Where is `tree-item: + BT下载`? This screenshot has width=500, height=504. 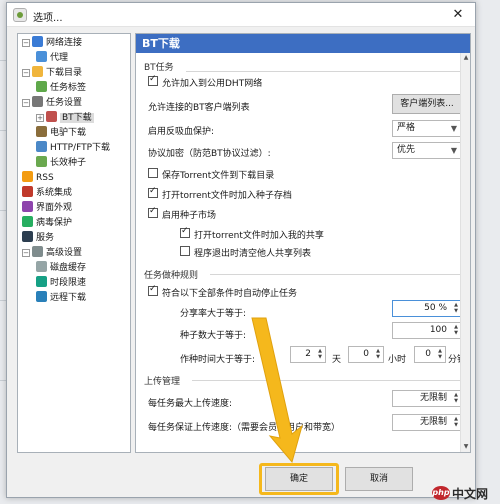
tree-item: + BT下载 is located at coordinates (65, 118).